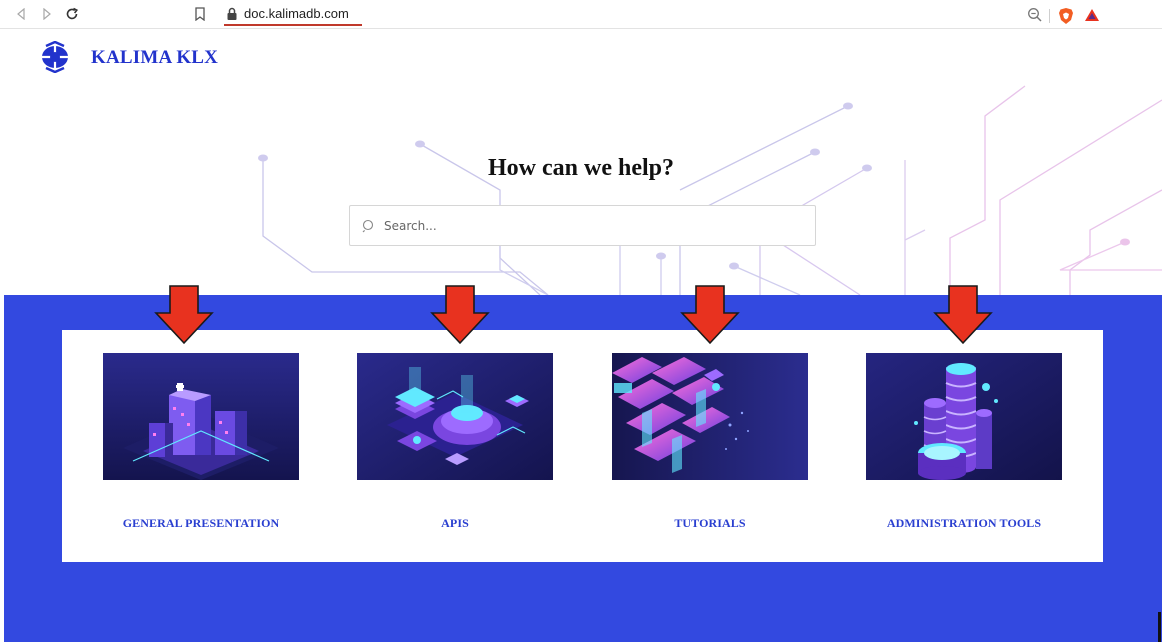  What do you see at coordinates (201, 416) in the screenshot?
I see `isometric-city-illustration` at bounding box center [201, 416].